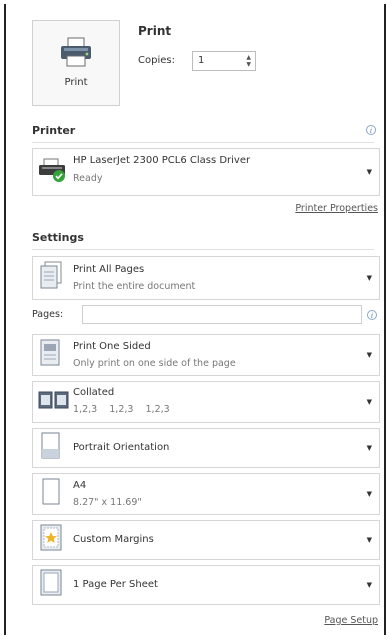  Describe the element at coordinates (248, 61) in the screenshot. I see `spinner-arrows-icon: ▲ ▼` at that location.